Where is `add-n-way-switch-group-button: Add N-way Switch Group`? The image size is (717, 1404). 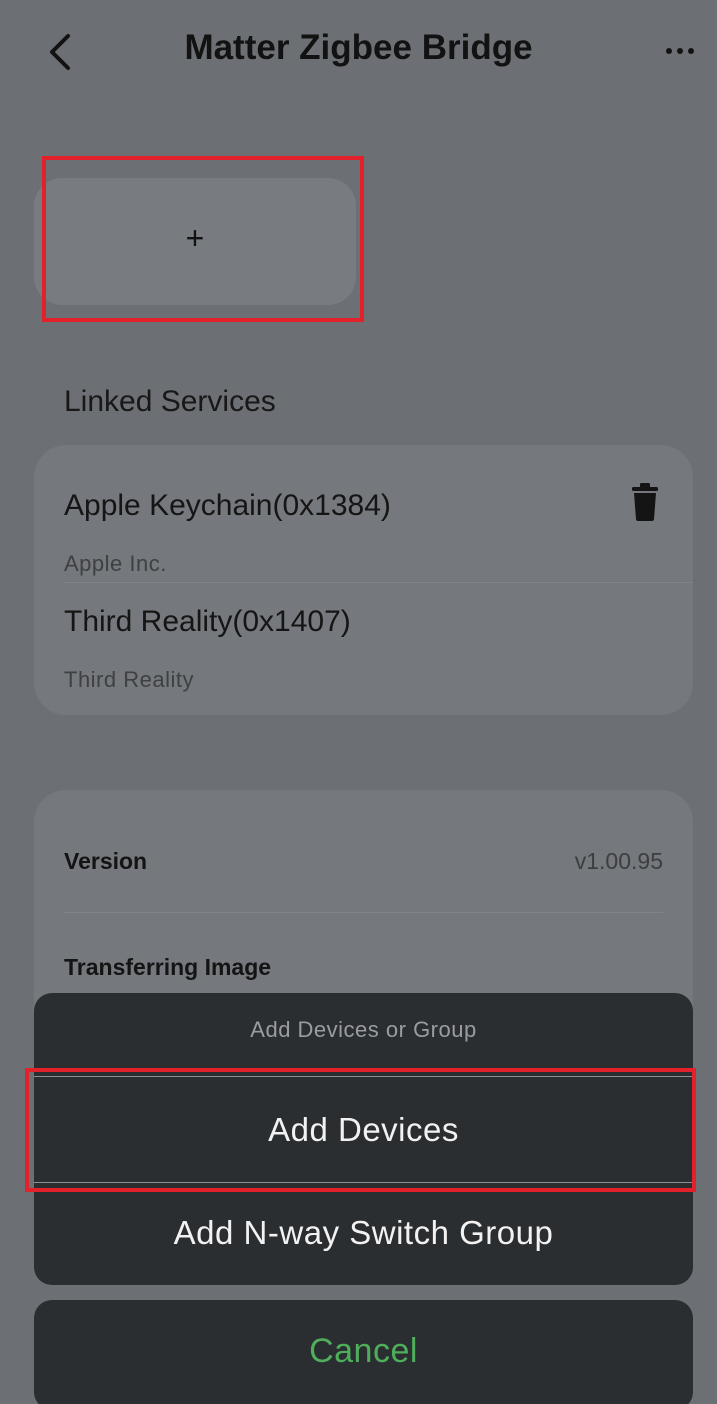 add-n-way-switch-group-button: Add N-way Switch Group is located at coordinates (363, 1233).